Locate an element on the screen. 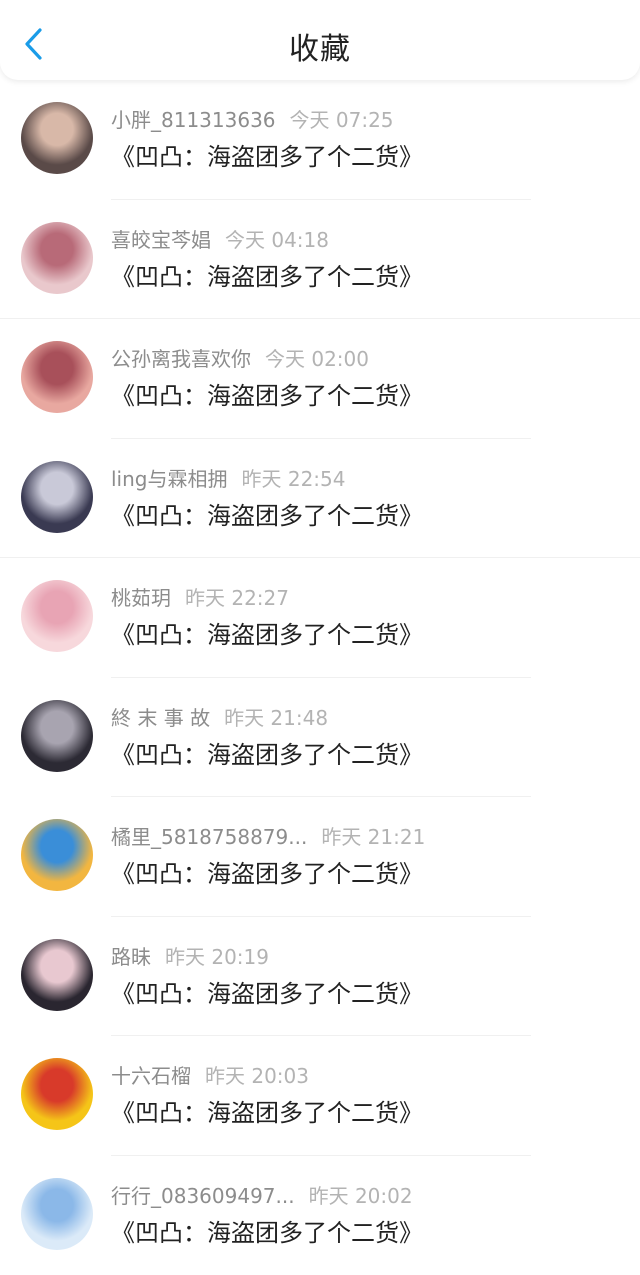  list-item: 終 末 事 故昨天 21:48 《凹凸：海盗团多了个二货》 is located at coordinates (320, 738).